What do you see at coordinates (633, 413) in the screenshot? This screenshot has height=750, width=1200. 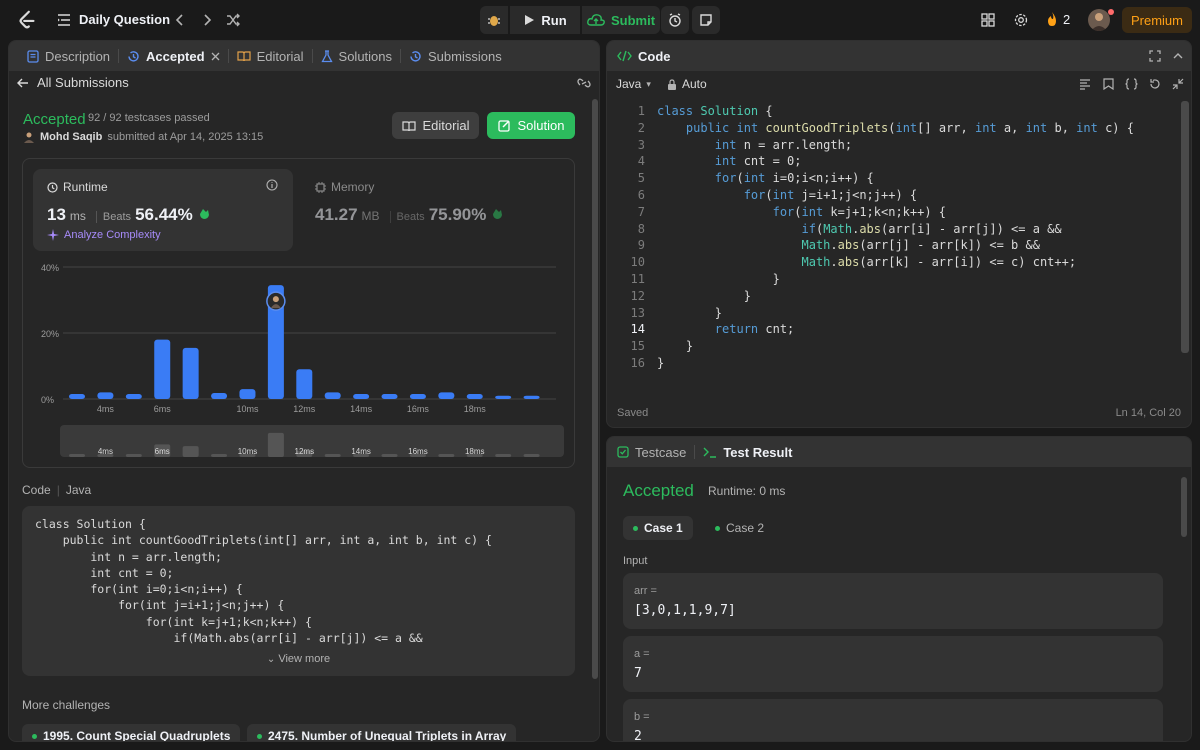 I see `save-status: Saved` at bounding box center [633, 413].